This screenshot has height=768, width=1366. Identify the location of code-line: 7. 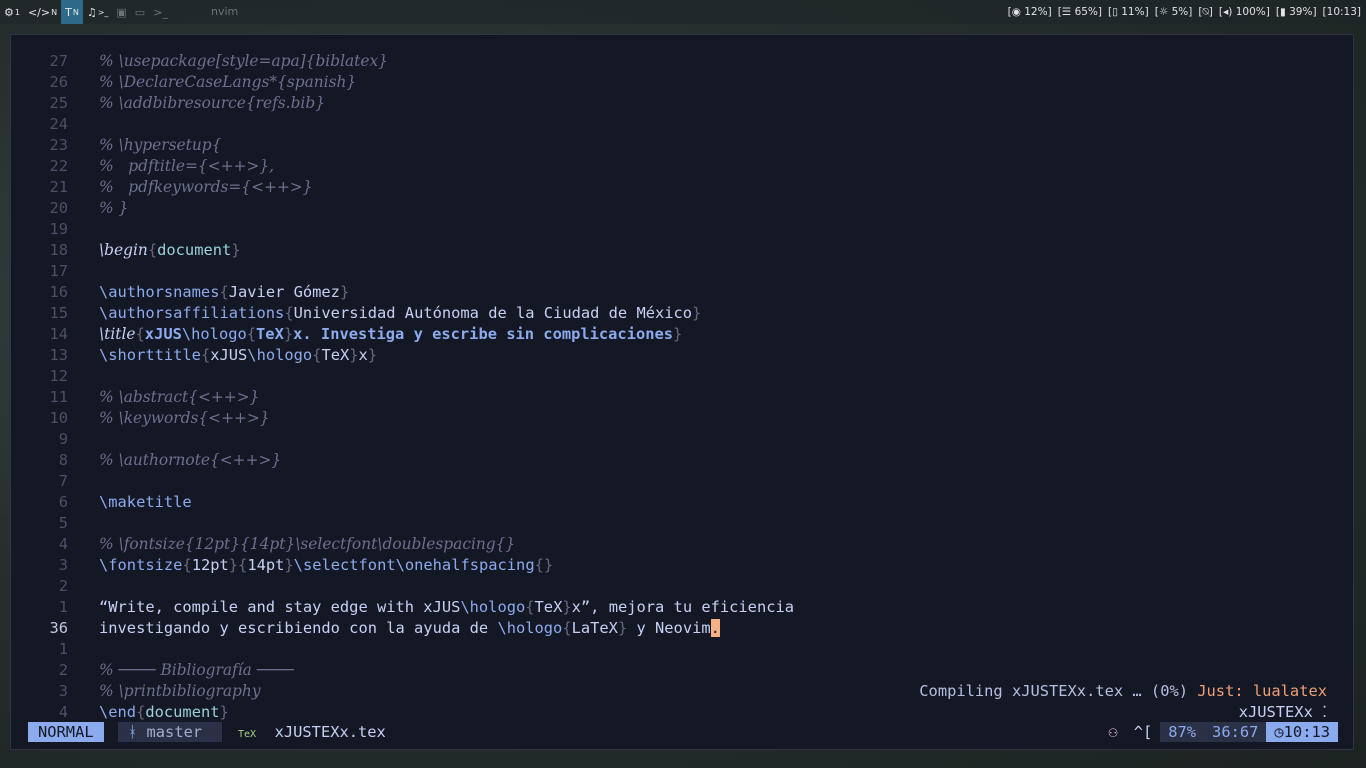
(683, 481).